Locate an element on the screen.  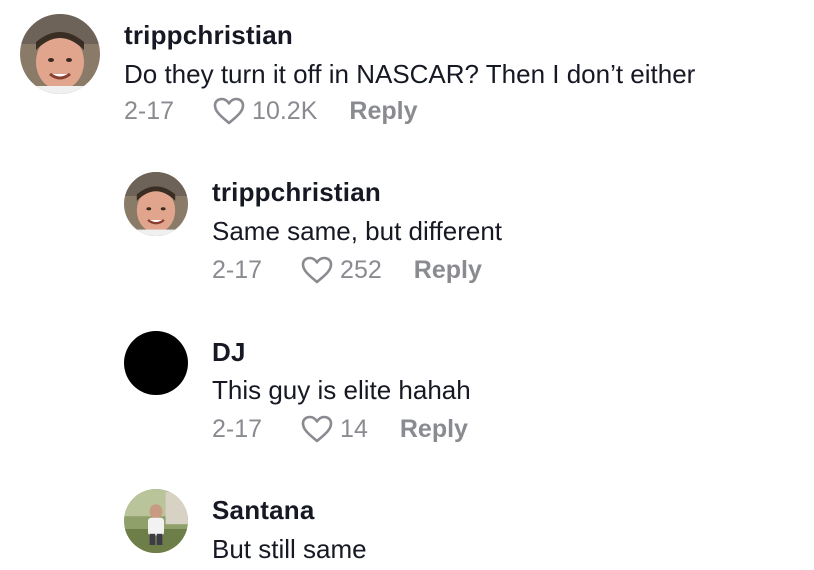
like-button: 252 is located at coordinates (341, 270).